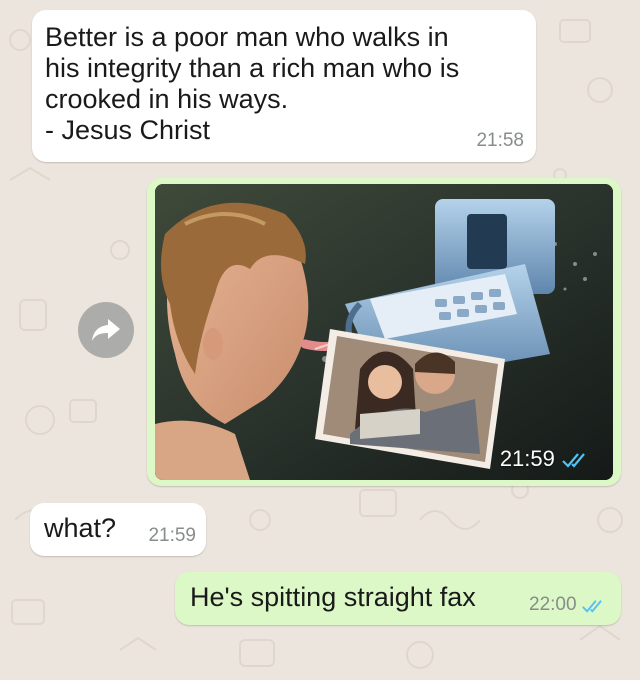 Image resolution: width=640 pixels, height=680 pixels. I want to click on forward-button, so click(106, 330).